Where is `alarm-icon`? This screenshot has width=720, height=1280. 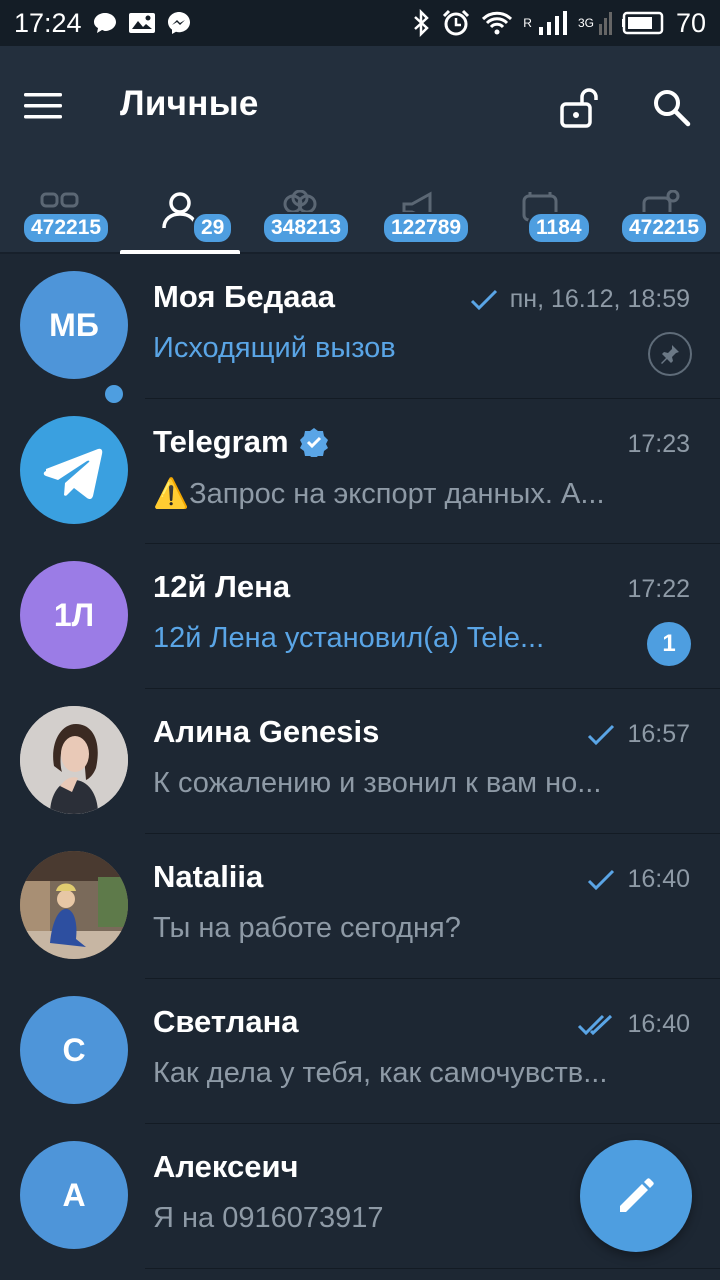 alarm-icon is located at coordinates (456, 23).